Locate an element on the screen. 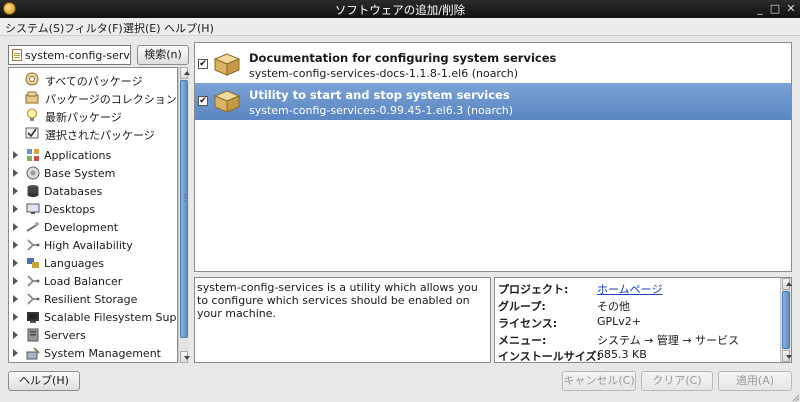 This screenshot has width=800, height=402. tree-item-collections: パッケージのコレクション is located at coordinates (93, 97).